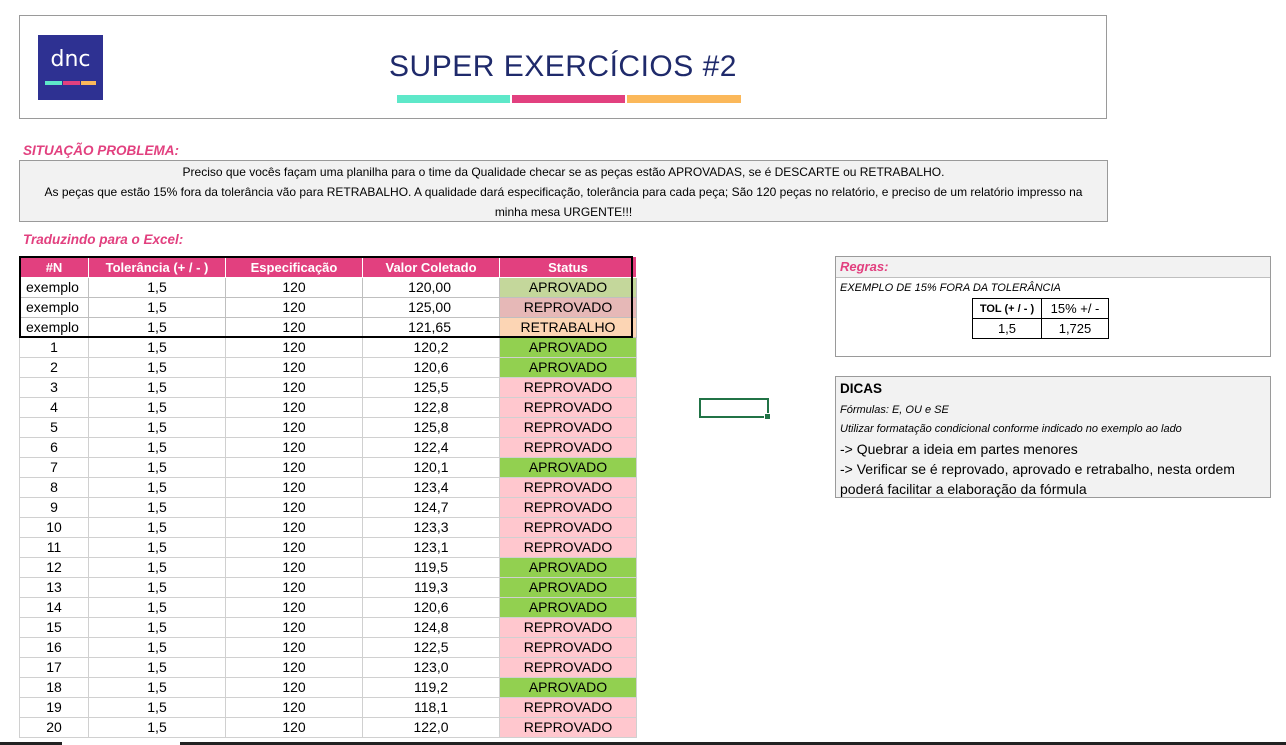  Describe the element at coordinates (54, 647) in the screenshot. I see `cell-n: 16` at that location.